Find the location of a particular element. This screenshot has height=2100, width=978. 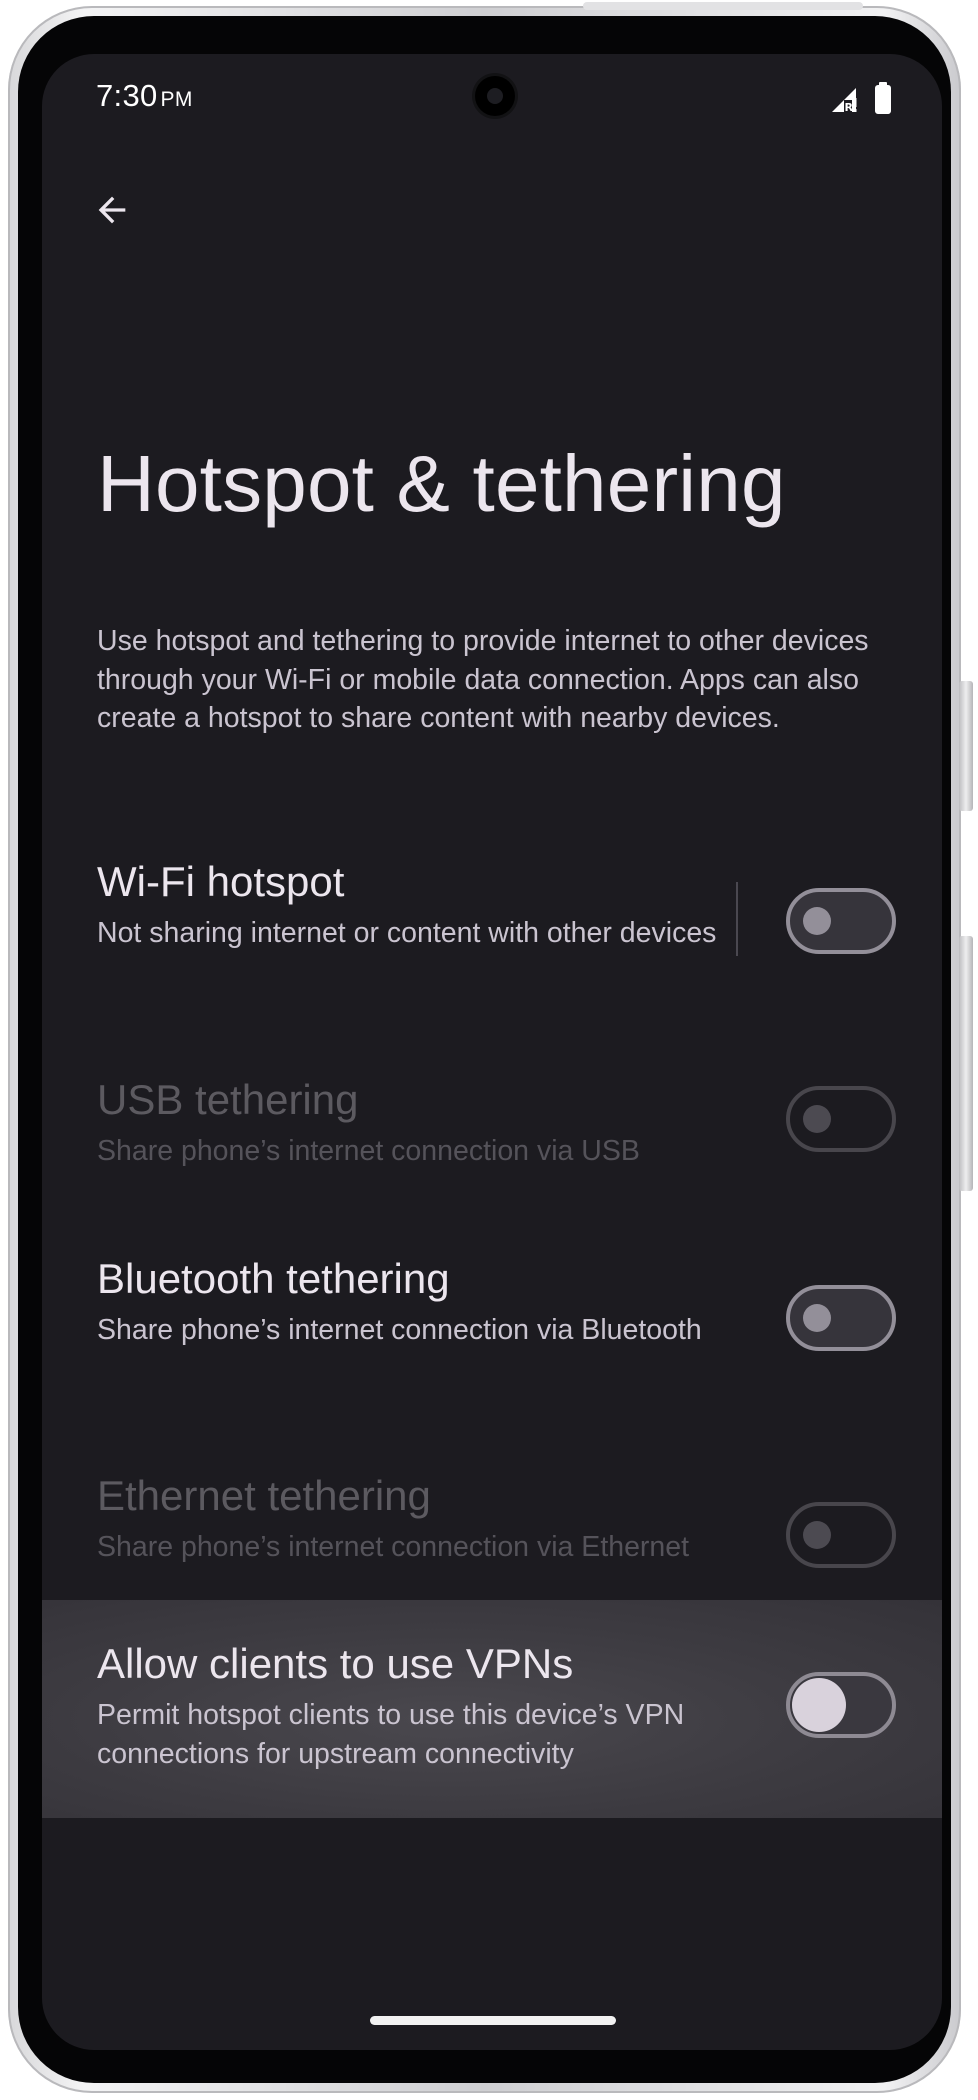

clock-ampm: PM is located at coordinates (176, 99).